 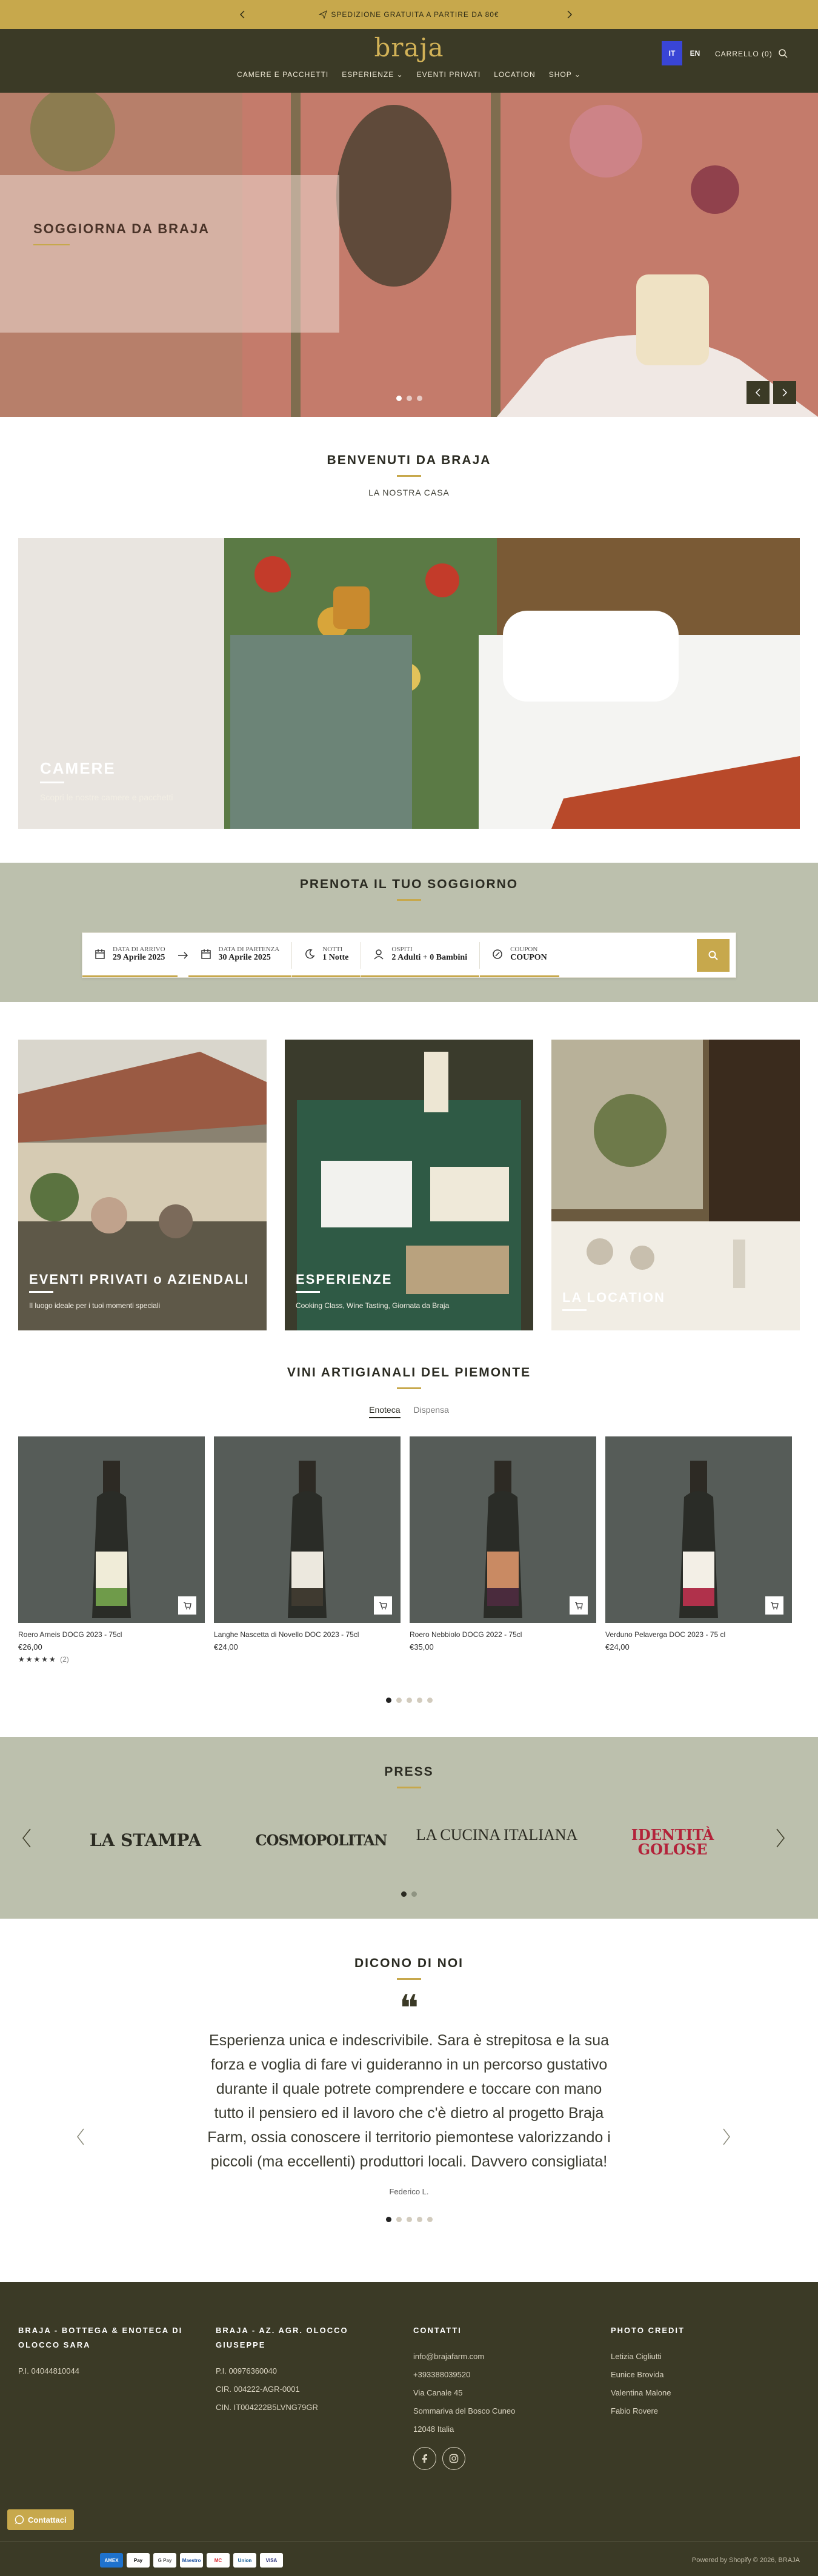 I want to click on rating-count: (2), so click(x=64, y=1659).